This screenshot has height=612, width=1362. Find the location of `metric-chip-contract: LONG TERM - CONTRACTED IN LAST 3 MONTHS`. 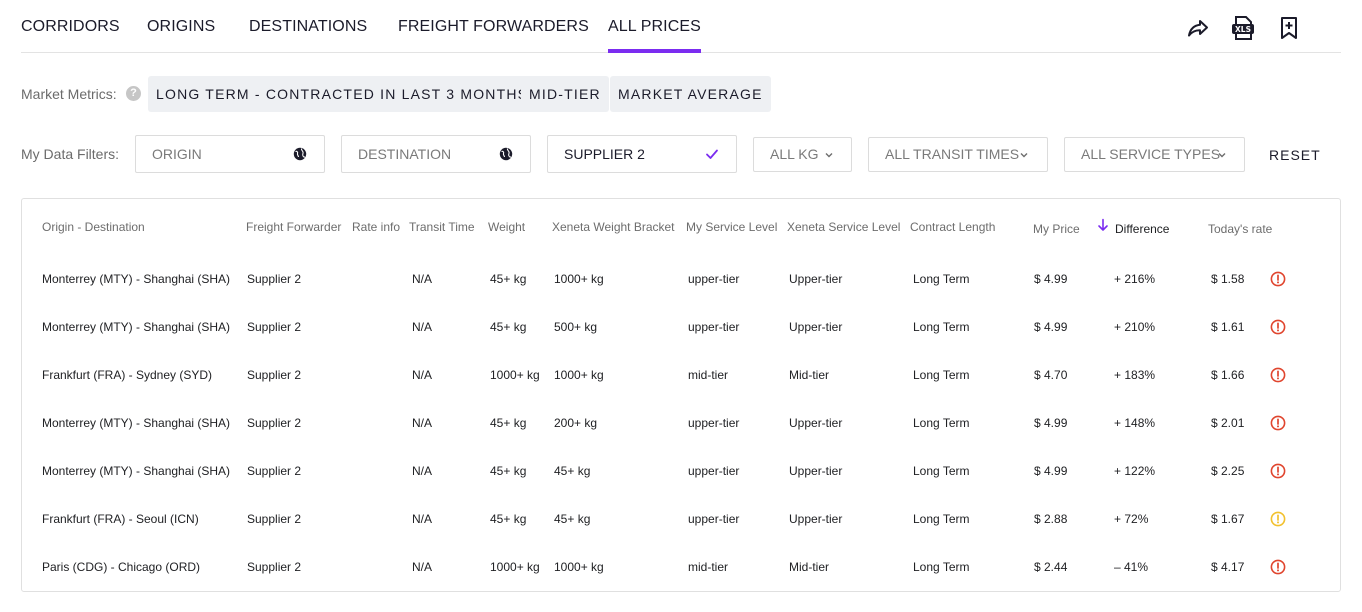

metric-chip-contract: LONG TERM - CONTRACTED IN LAST 3 MONTHS is located at coordinates (342, 94).